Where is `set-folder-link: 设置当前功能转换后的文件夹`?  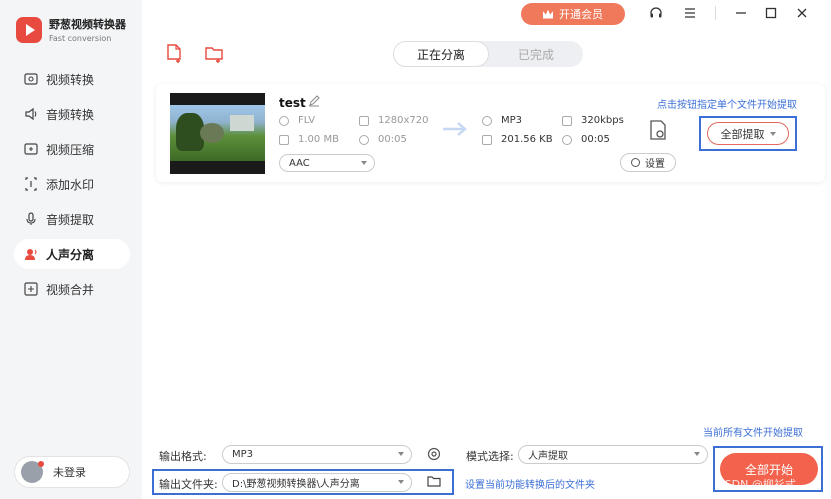
set-folder-link: 设置当前功能转换后的文件夹 is located at coordinates (530, 483).